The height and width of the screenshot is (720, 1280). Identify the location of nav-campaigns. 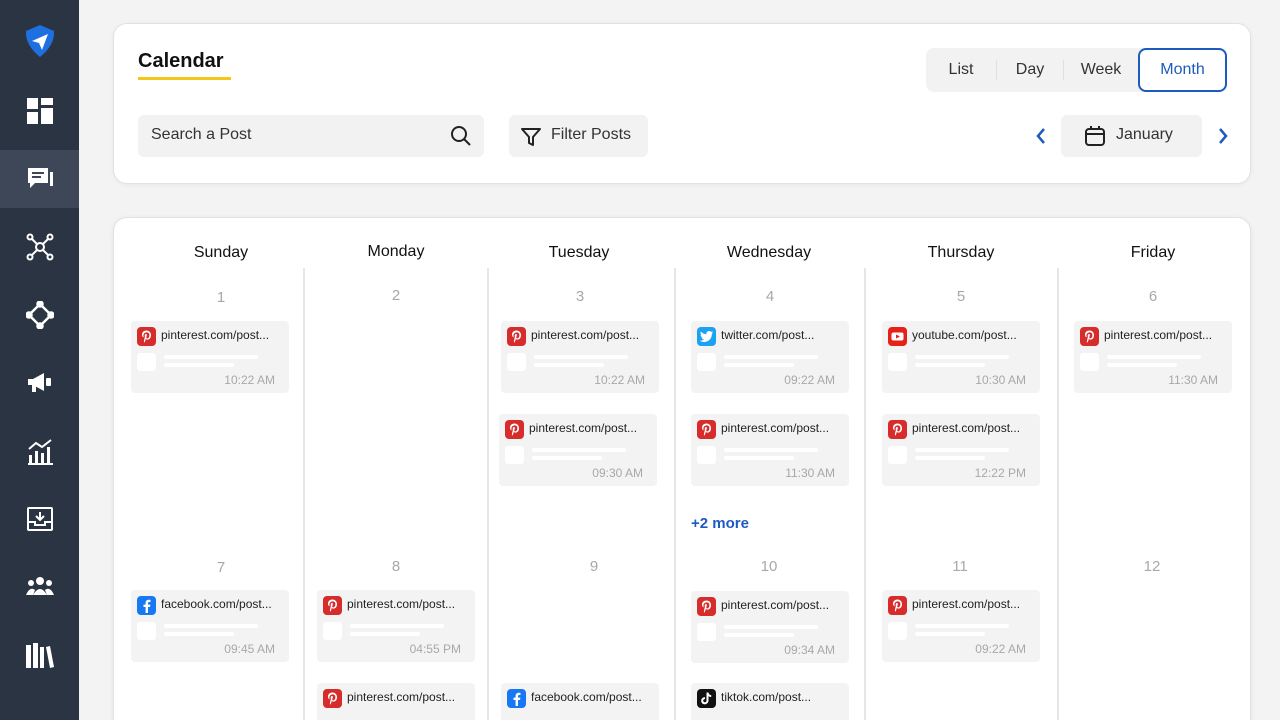
(39, 383).